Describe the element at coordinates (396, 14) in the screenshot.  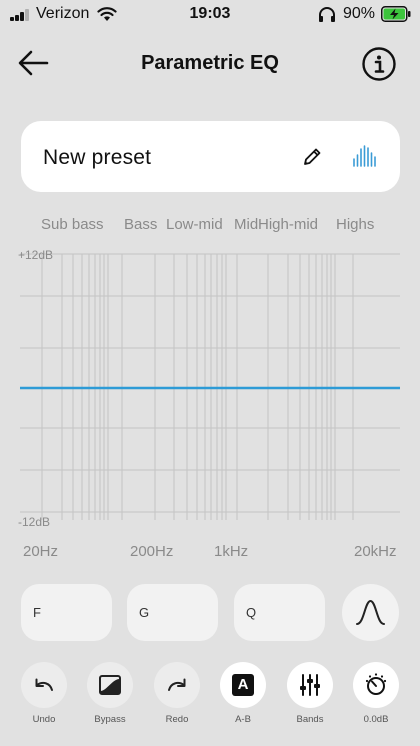
I see `battery-charging-icon` at that location.